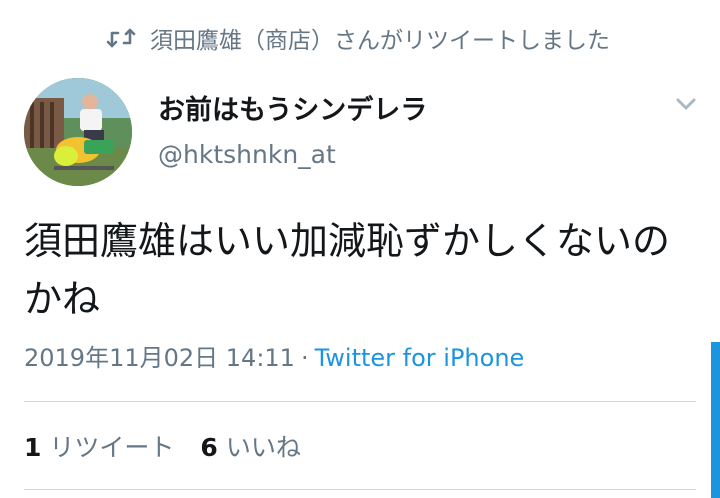 Image resolution: width=720 pixels, height=498 pixels. I want to click on user-handle: @hktshnkn_at, so click(247, 154).